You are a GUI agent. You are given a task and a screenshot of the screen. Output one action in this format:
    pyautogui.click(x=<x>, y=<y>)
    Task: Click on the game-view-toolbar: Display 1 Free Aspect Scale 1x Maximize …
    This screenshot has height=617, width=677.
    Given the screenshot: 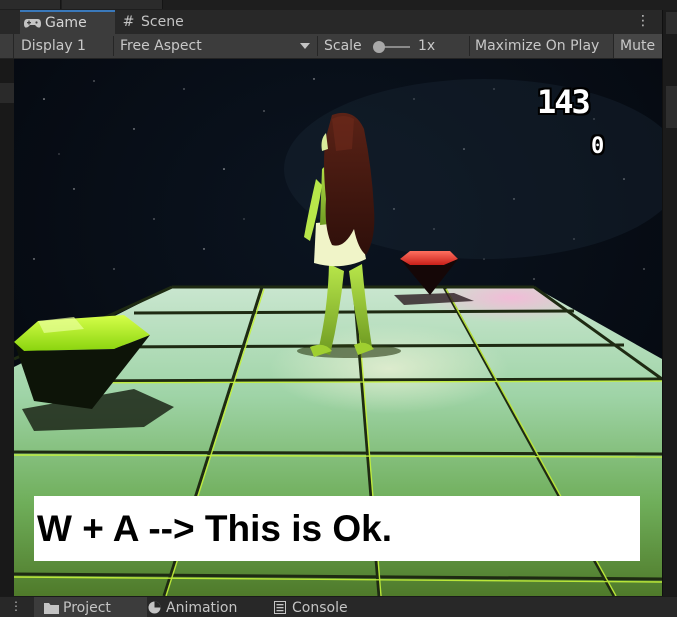 What is the action you would take?
    pyautogui.click(x=331, y=46)
    